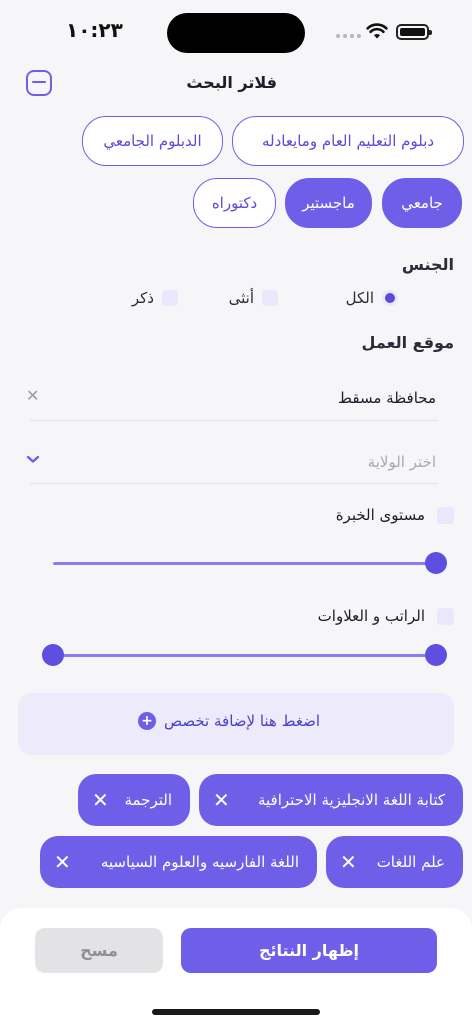 This screenshot has width=472, height=1024. I want to click on signal-icon, so click(348, 36).